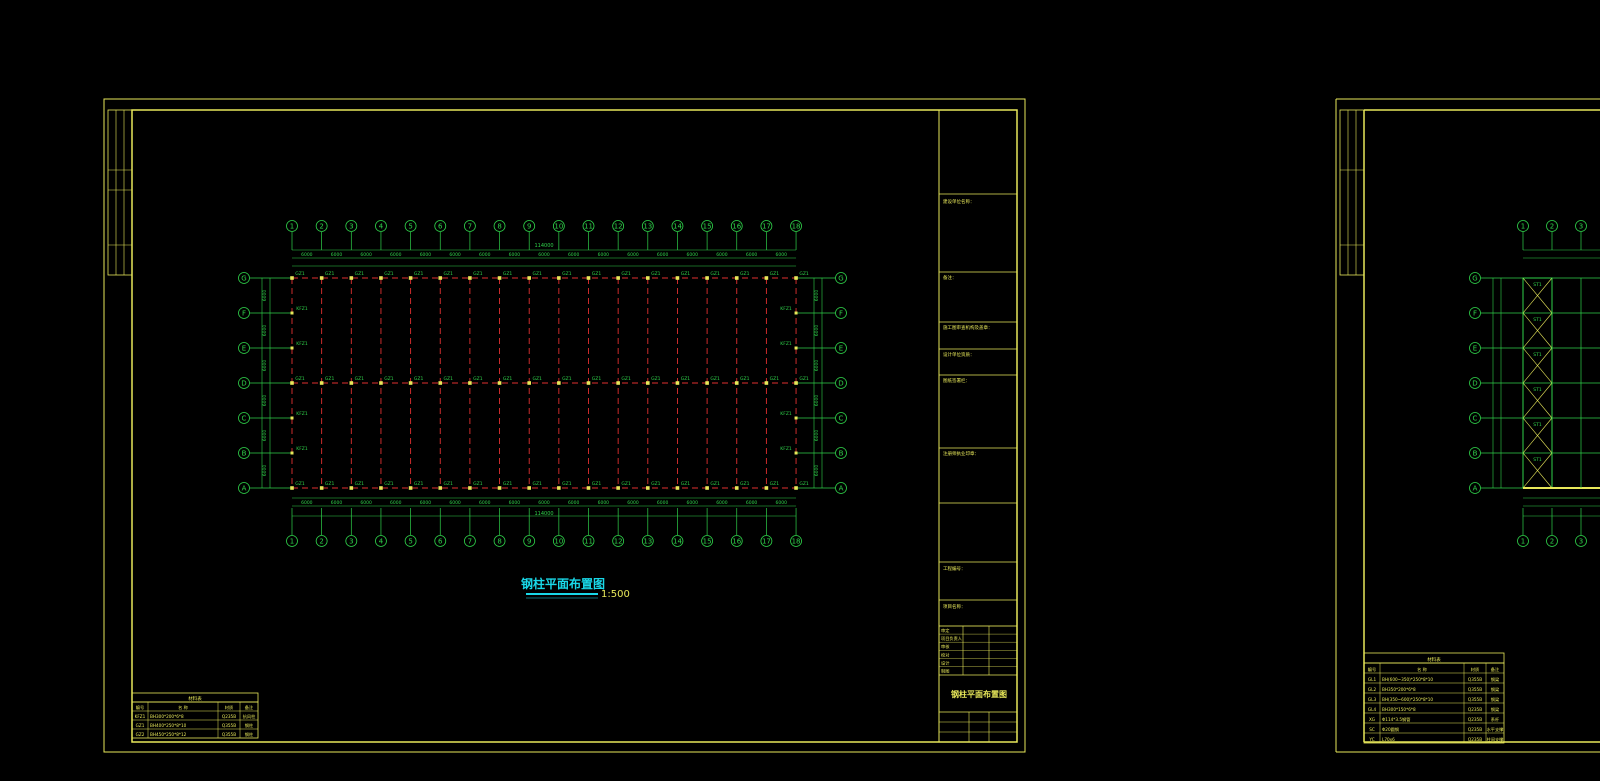  Describe the element at coordinates (945, 671) in the screenshot. I see `sign-row-label: 制图` at that location.